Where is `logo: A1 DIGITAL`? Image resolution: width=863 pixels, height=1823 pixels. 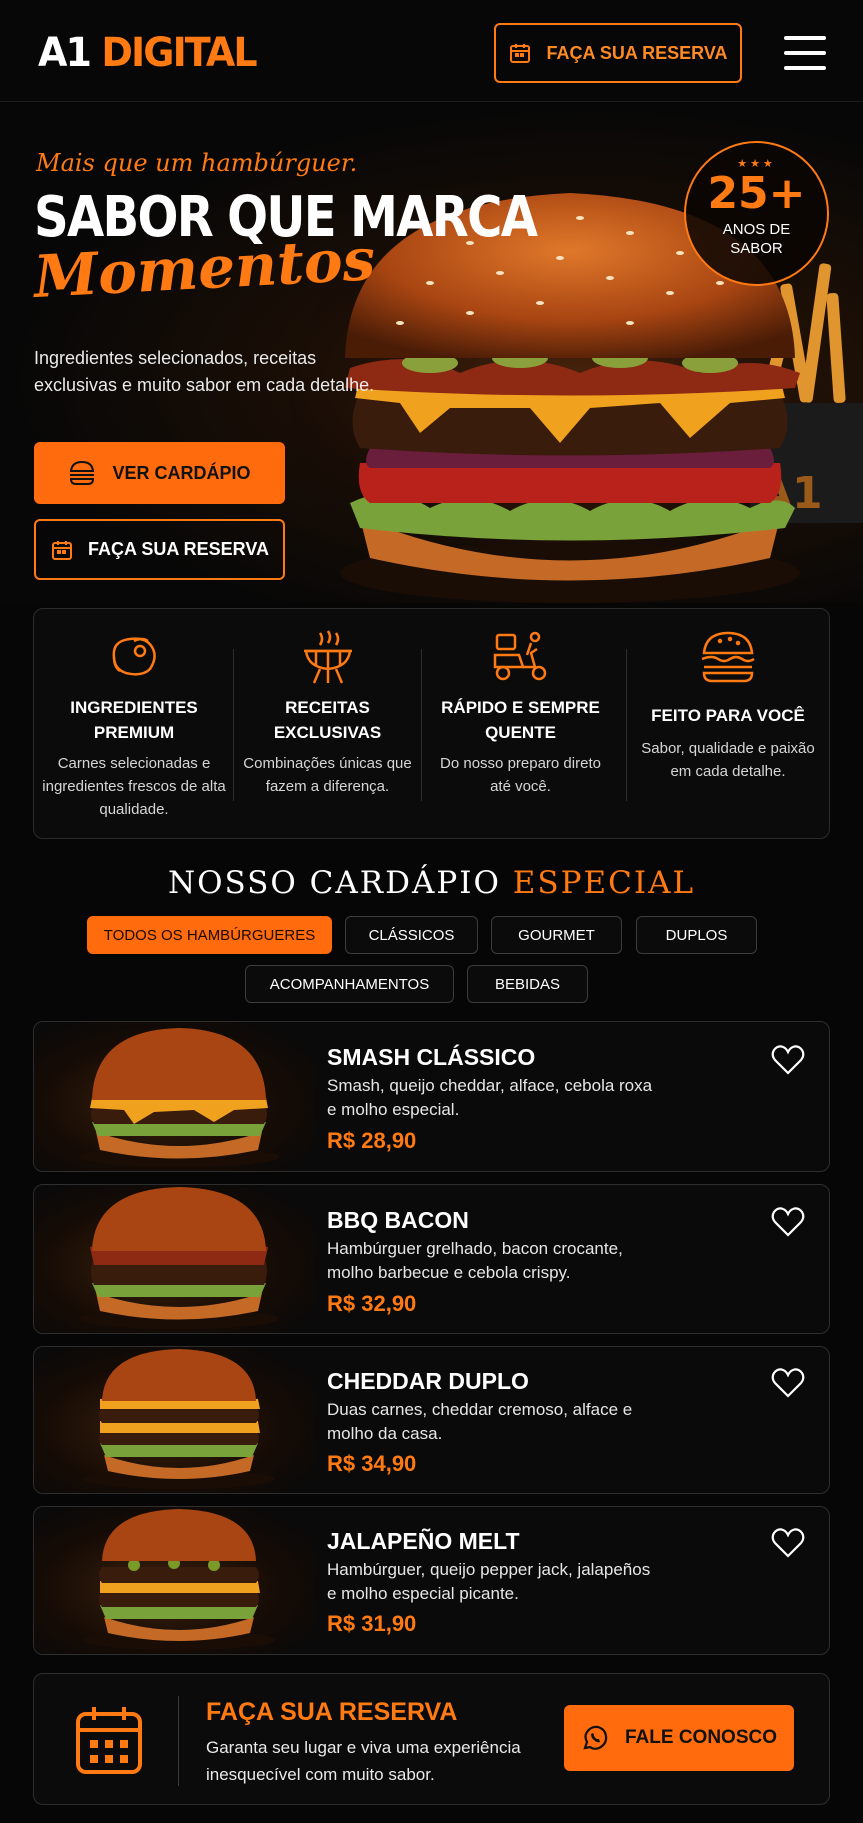 logo: A1 DIGITAL is located at coordinates (148, 53).